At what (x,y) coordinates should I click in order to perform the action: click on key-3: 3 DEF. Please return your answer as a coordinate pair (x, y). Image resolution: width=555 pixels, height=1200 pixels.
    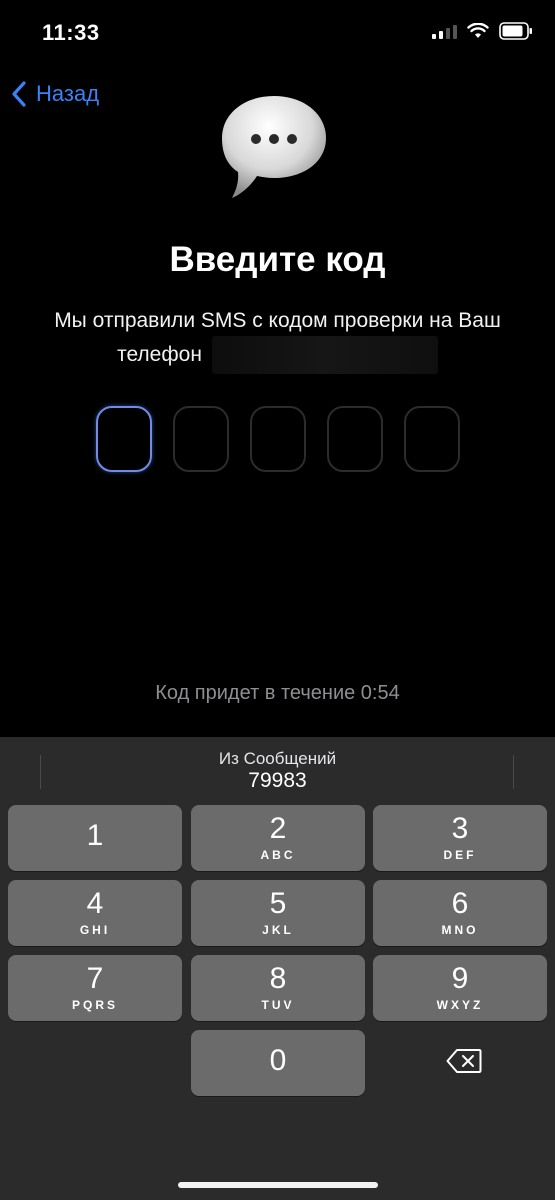
    Looking at the image, I should click on (460, 838).